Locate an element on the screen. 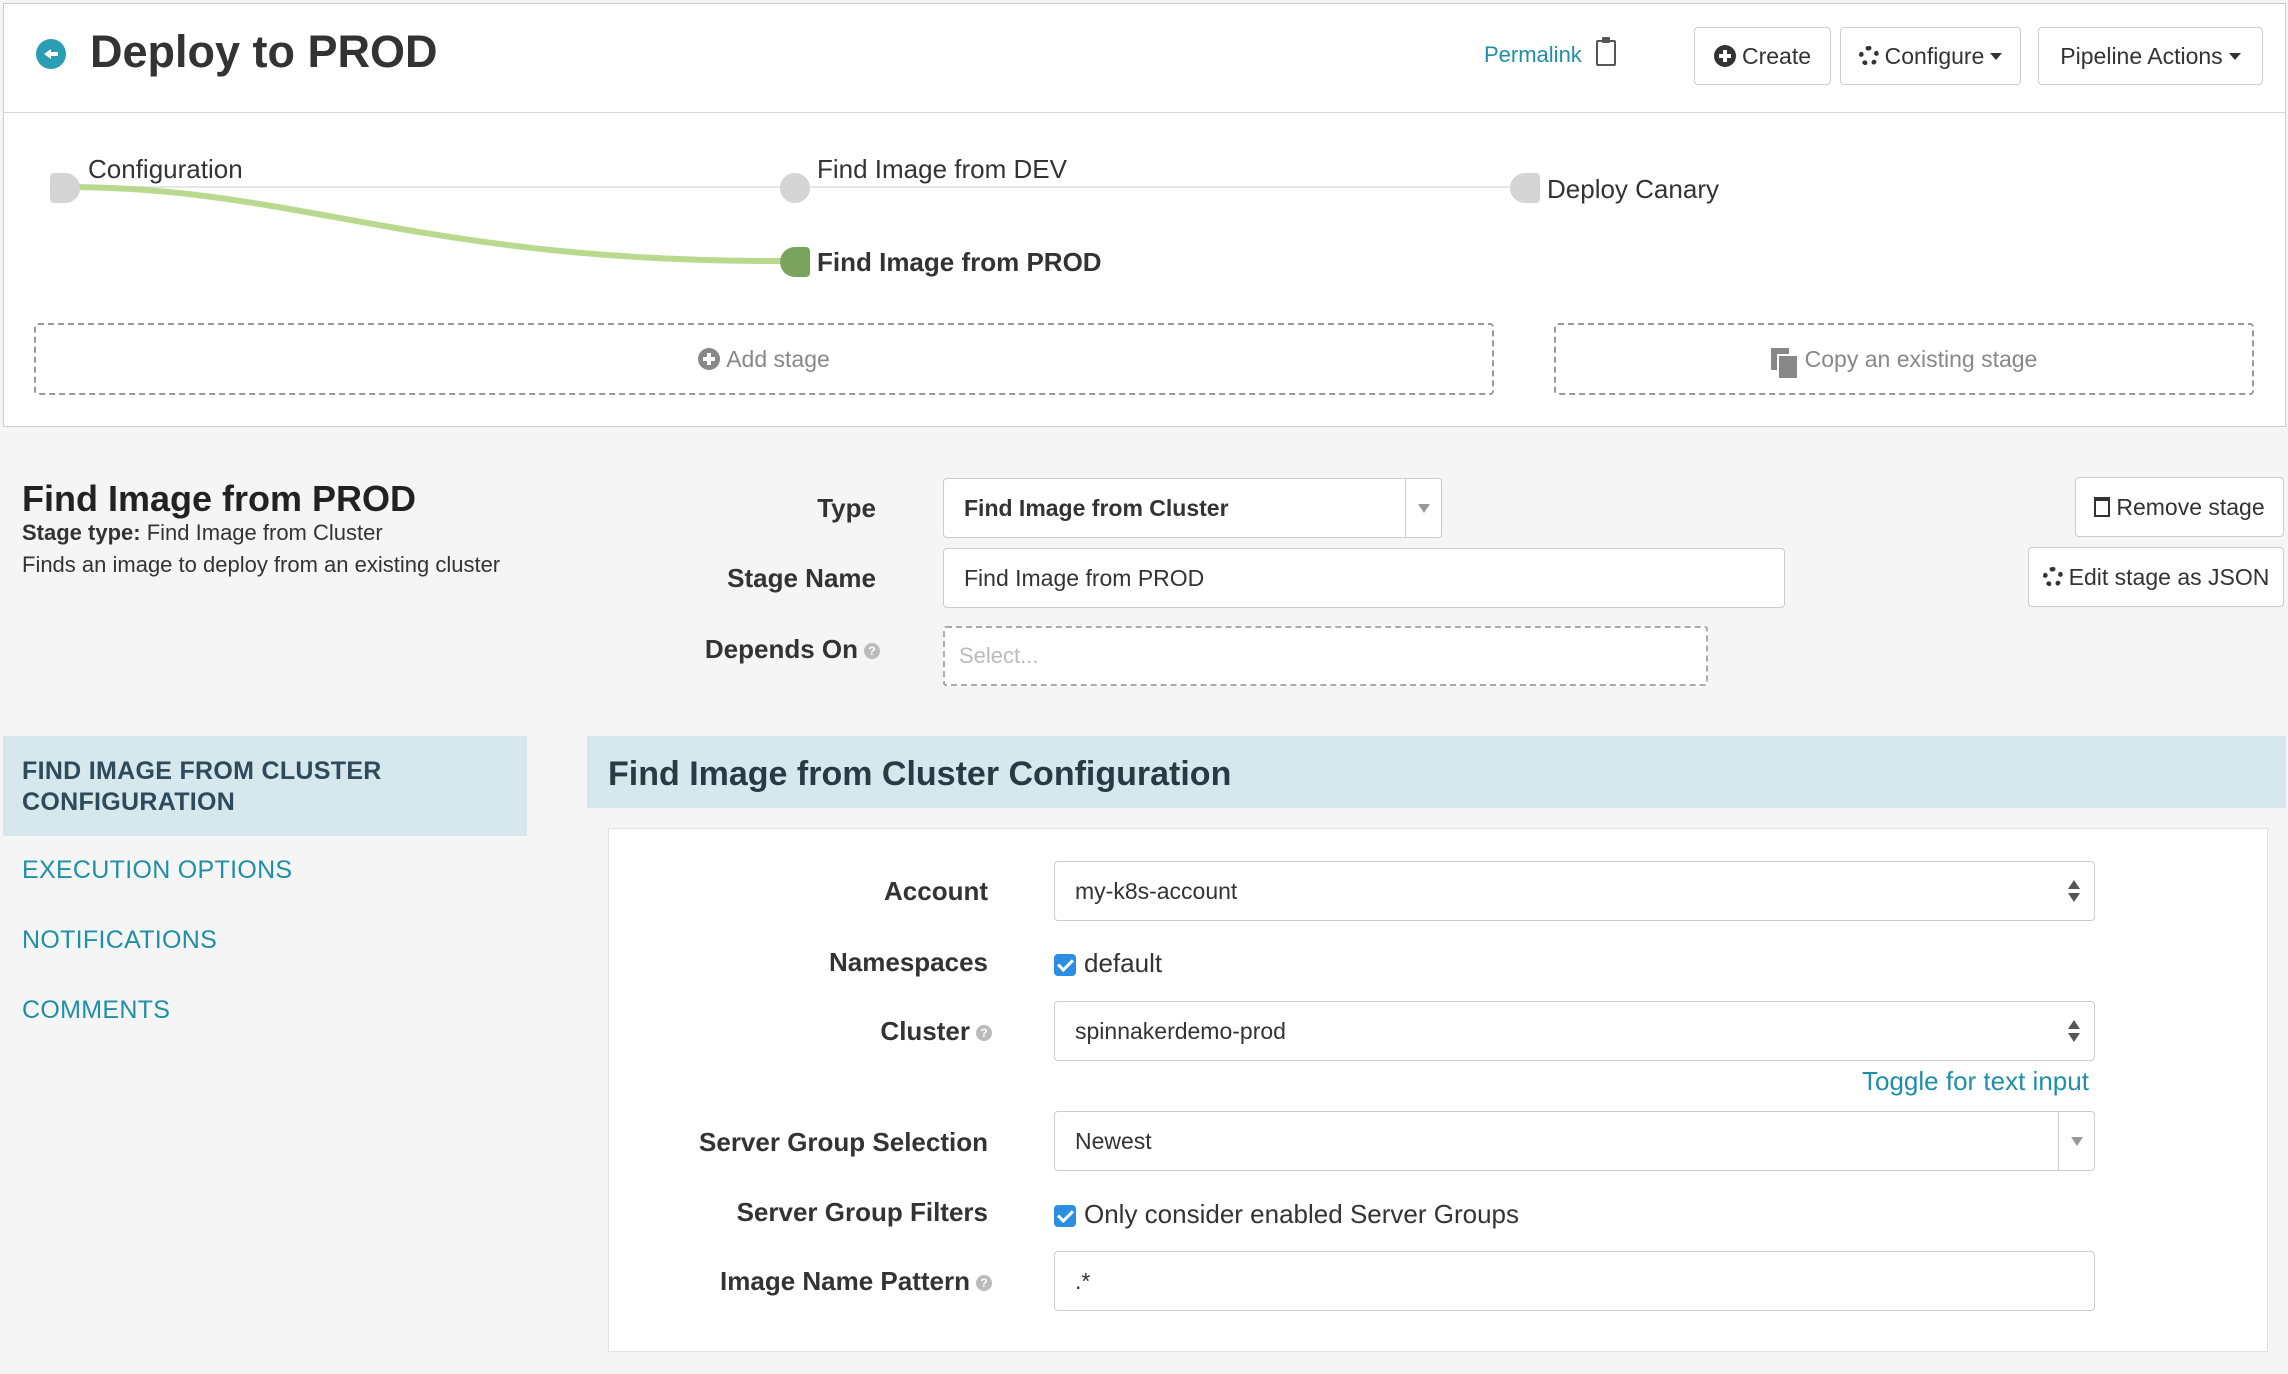 The width and height of the screenshot is (2288, 1374). add-stage-label: Add stage is located at coordinates (778, 358).